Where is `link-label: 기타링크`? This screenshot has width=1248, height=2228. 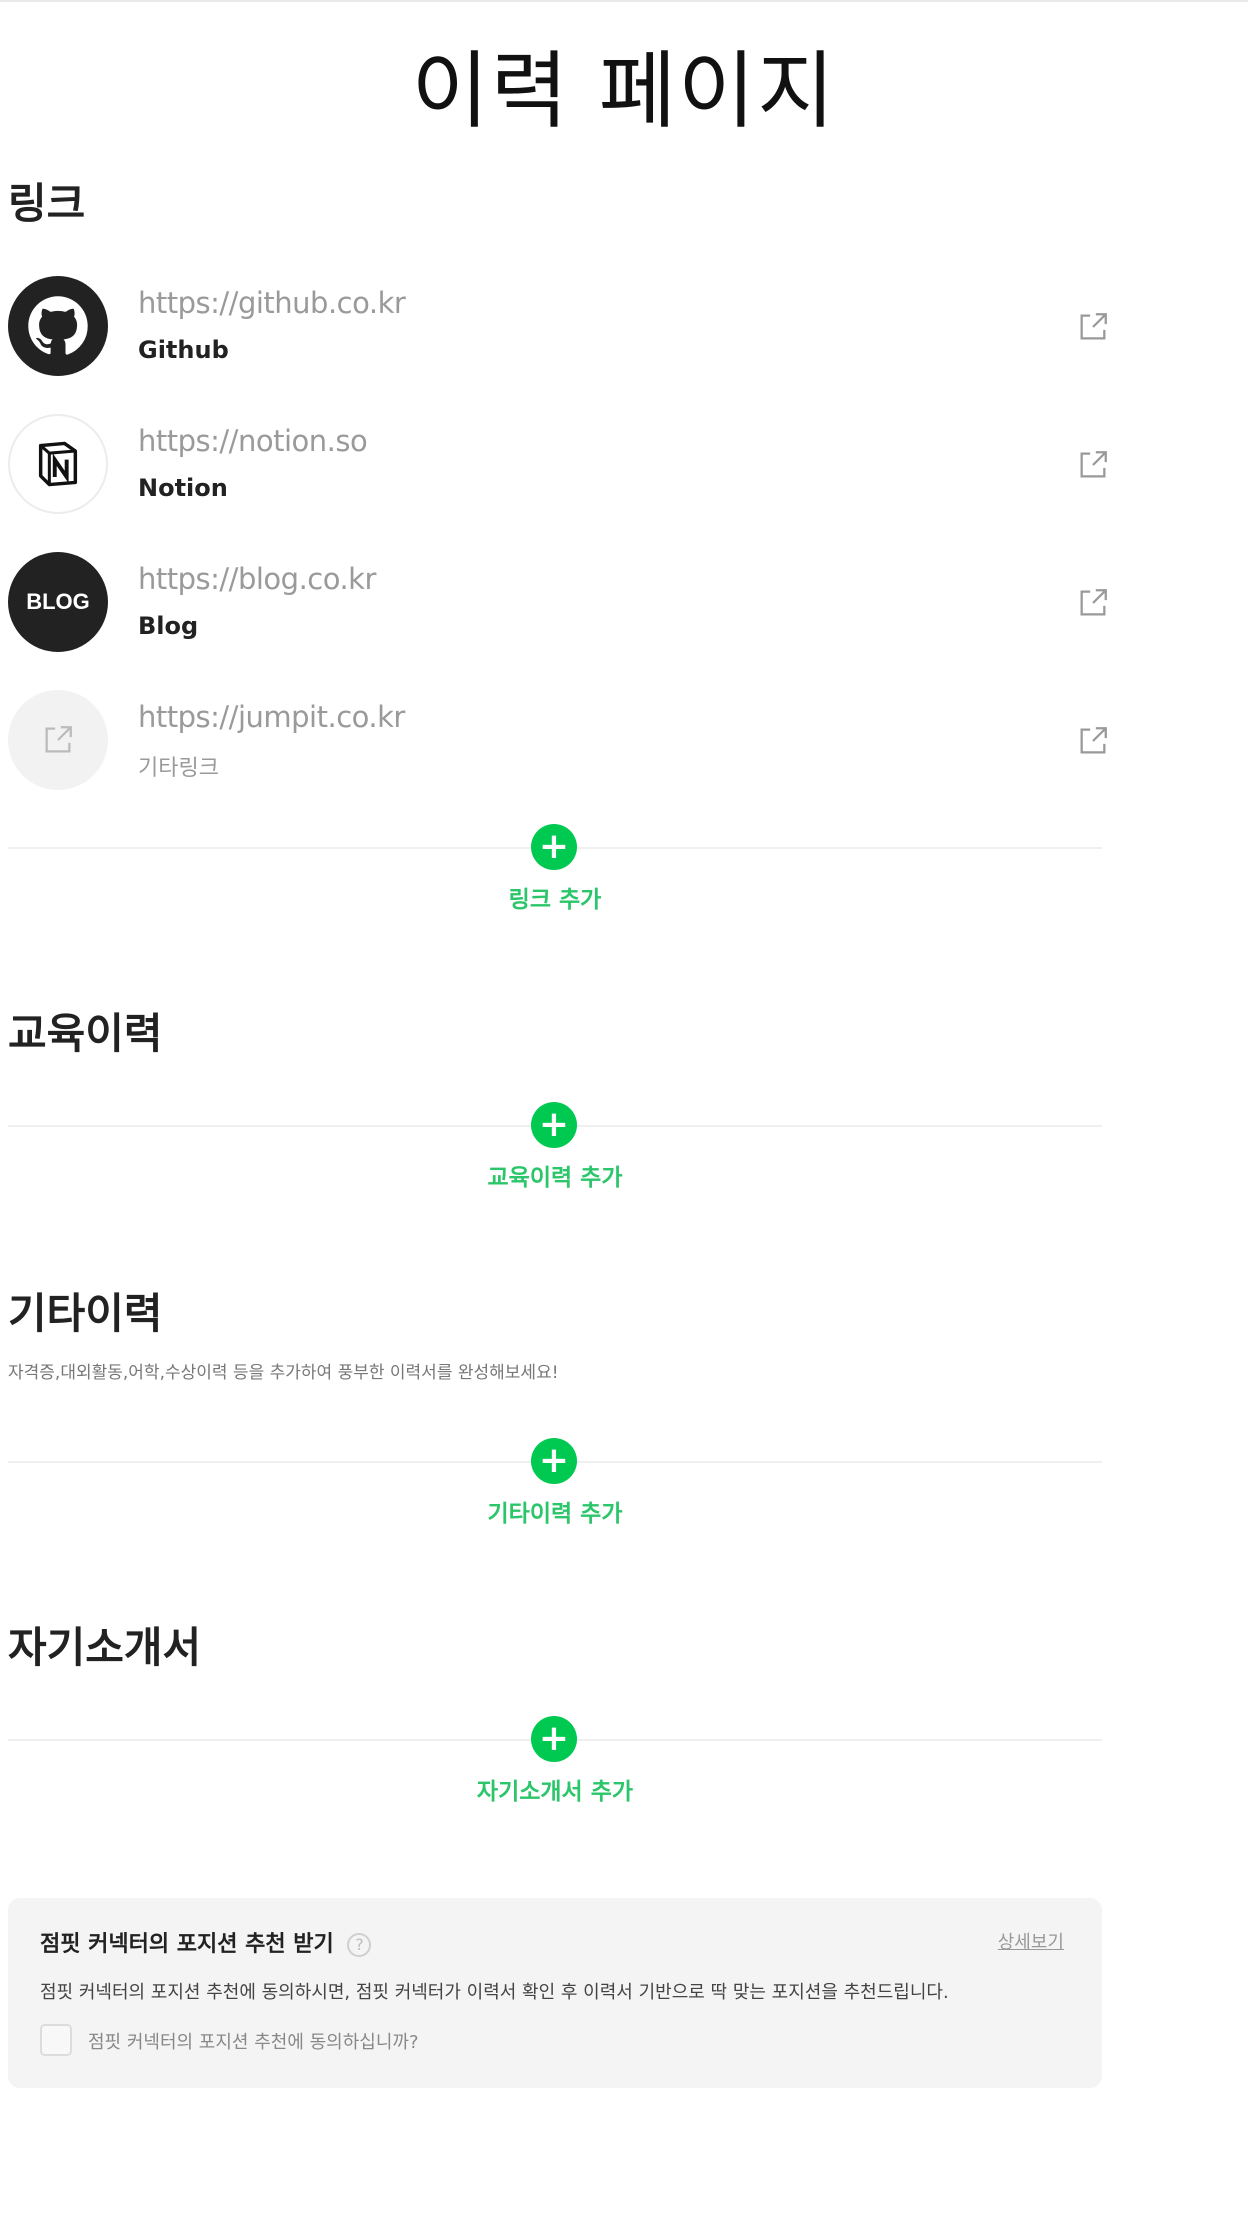
link-label: 기타링크 is located at coordinates (178, 768).